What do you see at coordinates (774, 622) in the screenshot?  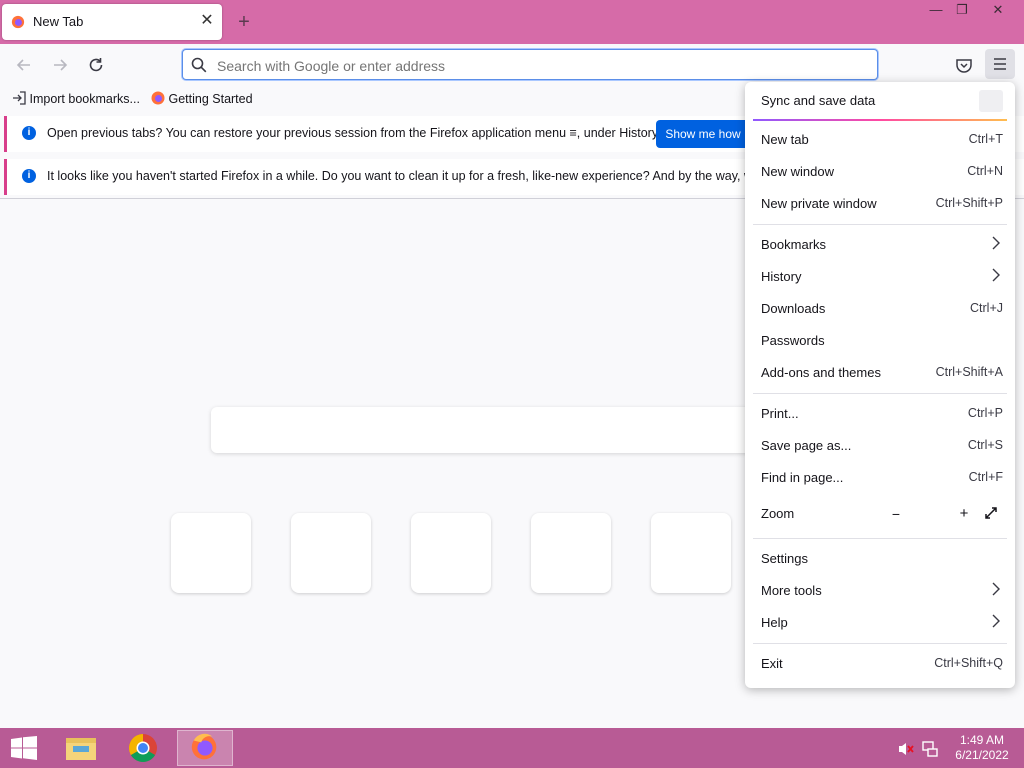 I see `menu-label: Help` at bounding box center [774, 622].